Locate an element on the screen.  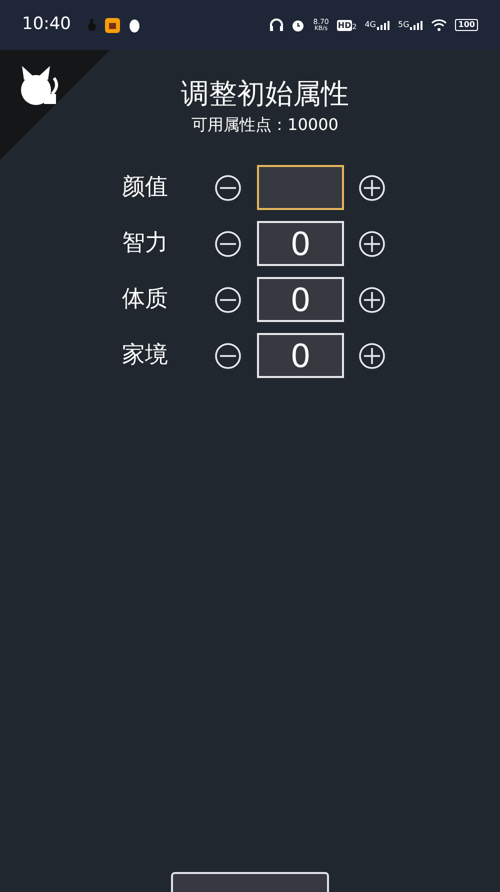
page-title: 调整初始属性 is located at coordinates (264, 93).